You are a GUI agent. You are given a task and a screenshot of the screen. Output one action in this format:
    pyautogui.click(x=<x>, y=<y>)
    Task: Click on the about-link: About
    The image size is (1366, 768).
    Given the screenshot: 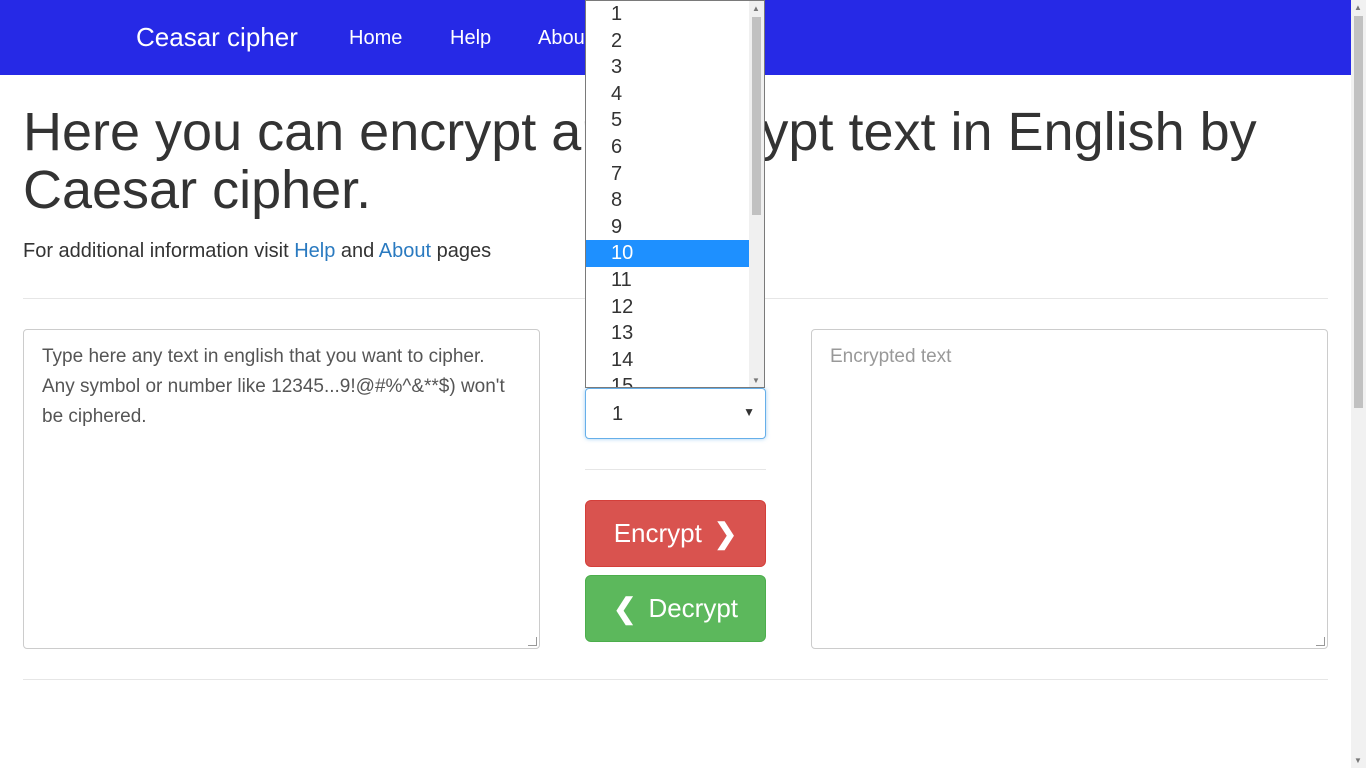 What is the action you would take?
    pyautogui.click(x=405, y=251)
    